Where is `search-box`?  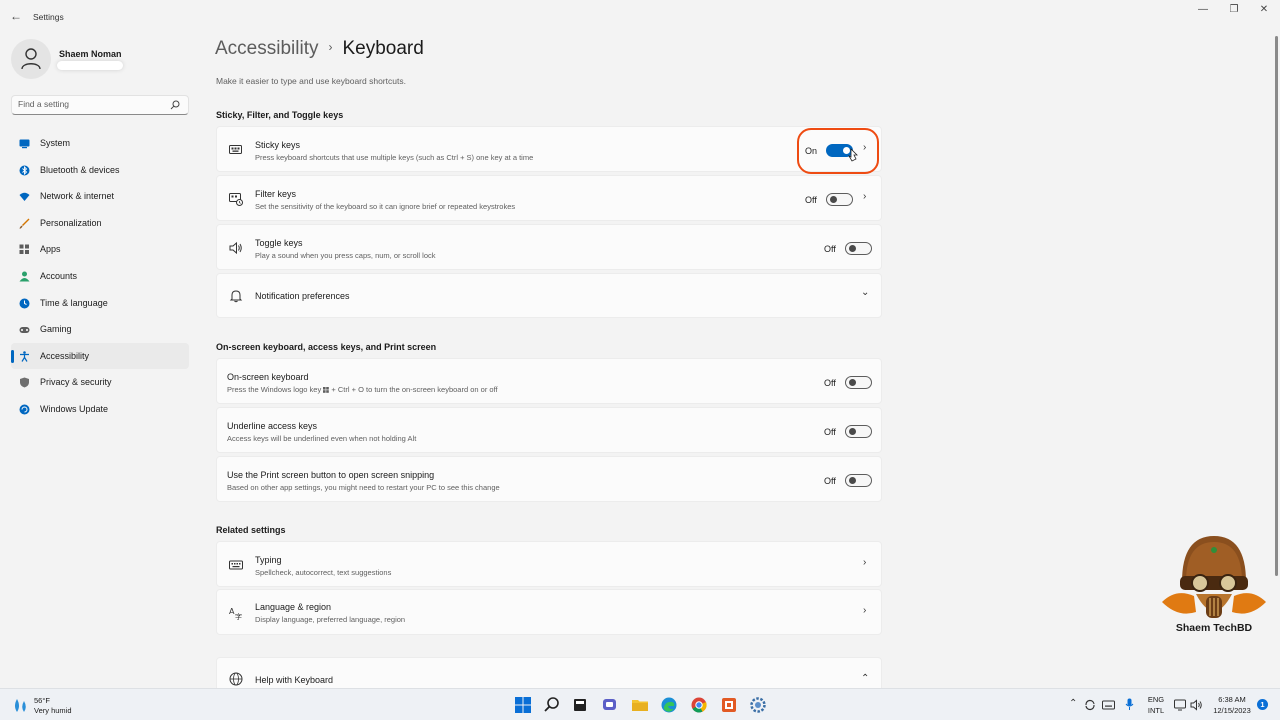 search-box is located at coordinates (100, 105).